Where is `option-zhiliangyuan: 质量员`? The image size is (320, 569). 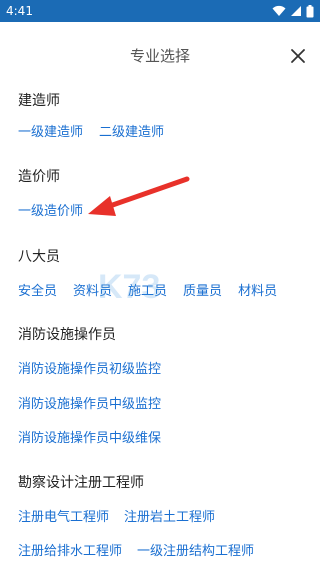
option-zhiliangyuan: 质量员 is located at coordinates (202, 292).